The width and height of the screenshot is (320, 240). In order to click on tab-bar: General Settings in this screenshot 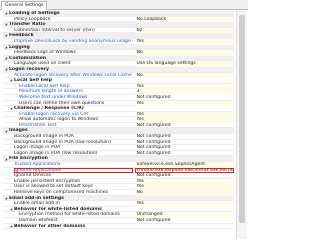, I will do `click(124, 5)`.